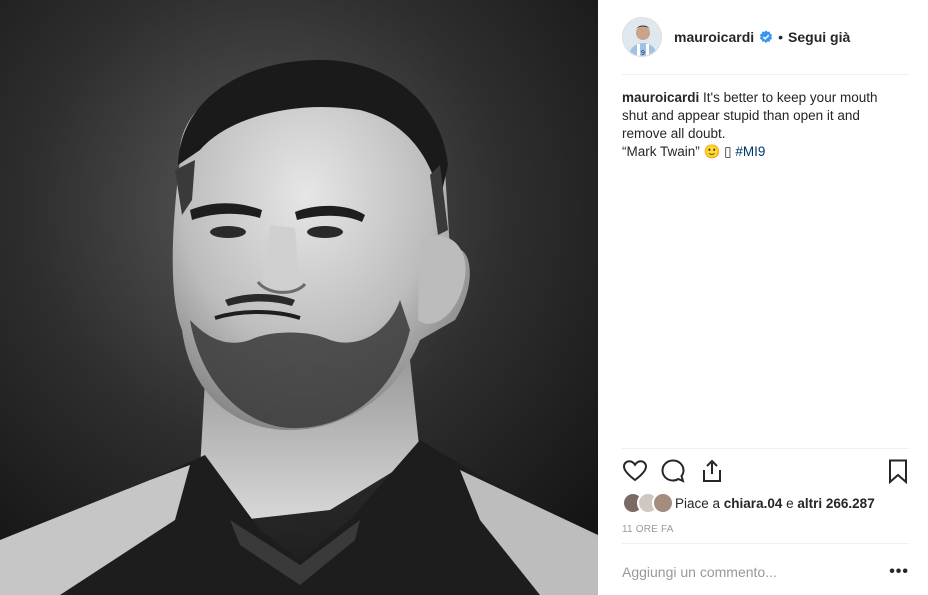 The image size is (928, 595). What do you see at coordinates (750, 151) in the screenshot?
I see `hashtag-link: #MI9` at bounding box center [750, 151].